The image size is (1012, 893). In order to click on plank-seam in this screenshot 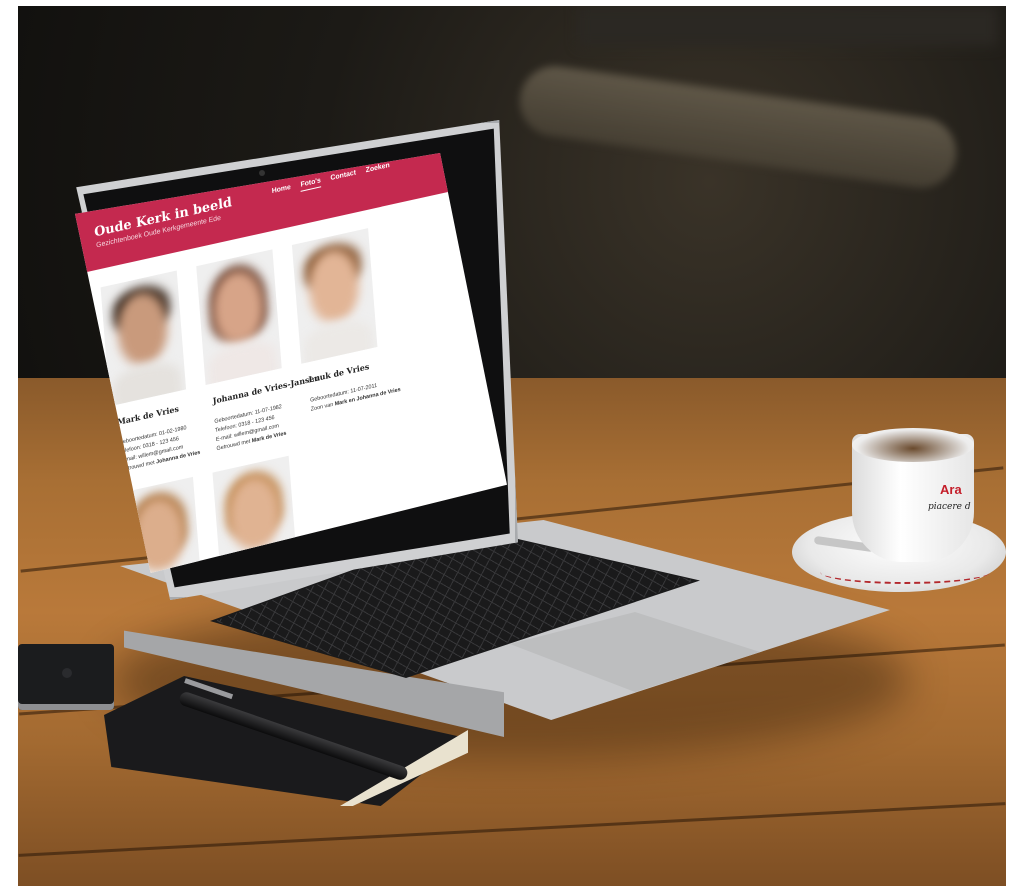, I will do `click(512, 829)`.